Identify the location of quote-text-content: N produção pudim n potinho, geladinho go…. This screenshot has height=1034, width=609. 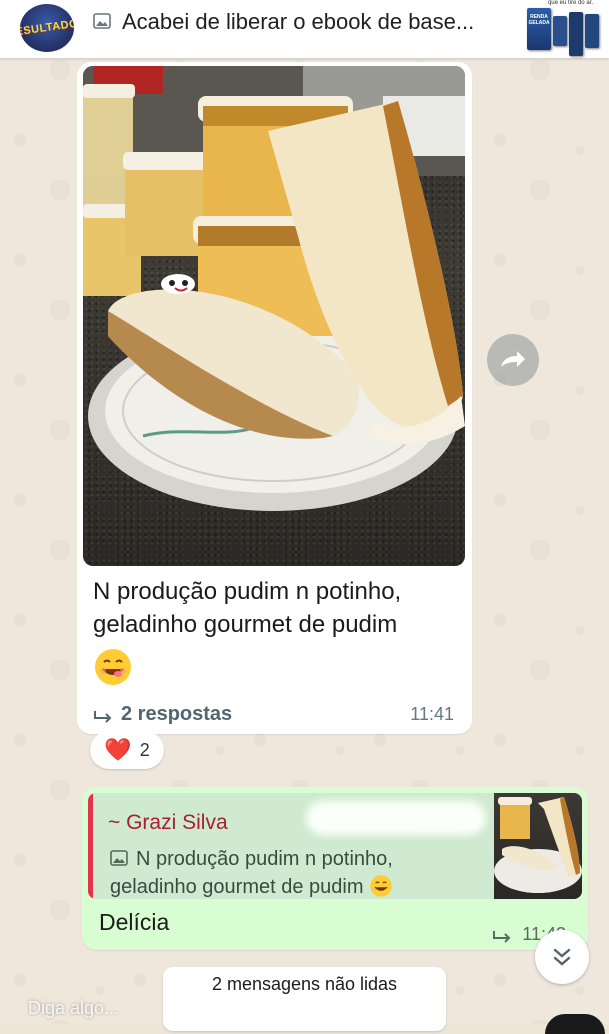
(251, 873).